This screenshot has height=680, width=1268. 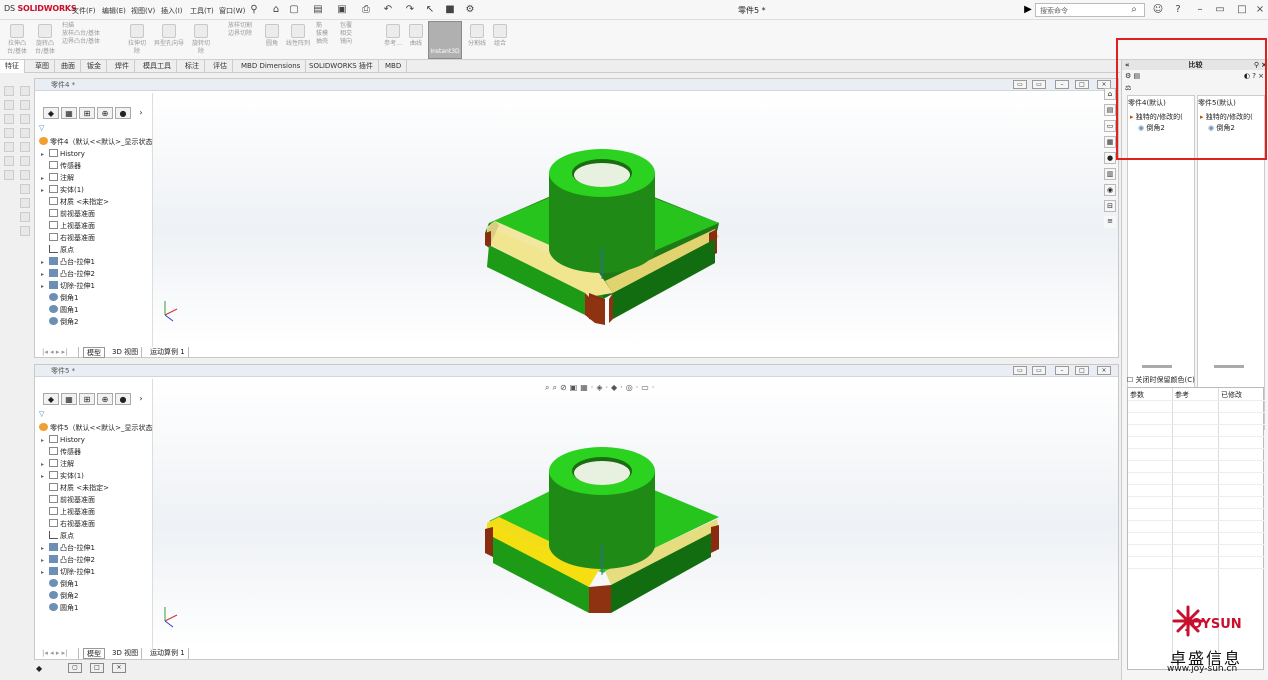 What do you see at coordinates (360, 26) in the screenshot?
I see `wrap-label: 包覆` at bounding box center [360, 26].